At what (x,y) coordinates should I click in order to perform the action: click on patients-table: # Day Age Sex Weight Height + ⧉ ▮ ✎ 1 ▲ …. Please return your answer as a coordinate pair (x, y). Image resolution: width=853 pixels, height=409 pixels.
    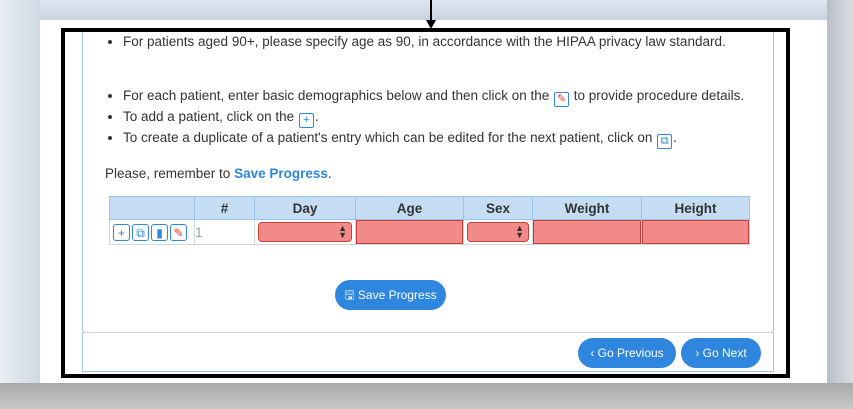
    Looking at the image, I should click on (429, 220).